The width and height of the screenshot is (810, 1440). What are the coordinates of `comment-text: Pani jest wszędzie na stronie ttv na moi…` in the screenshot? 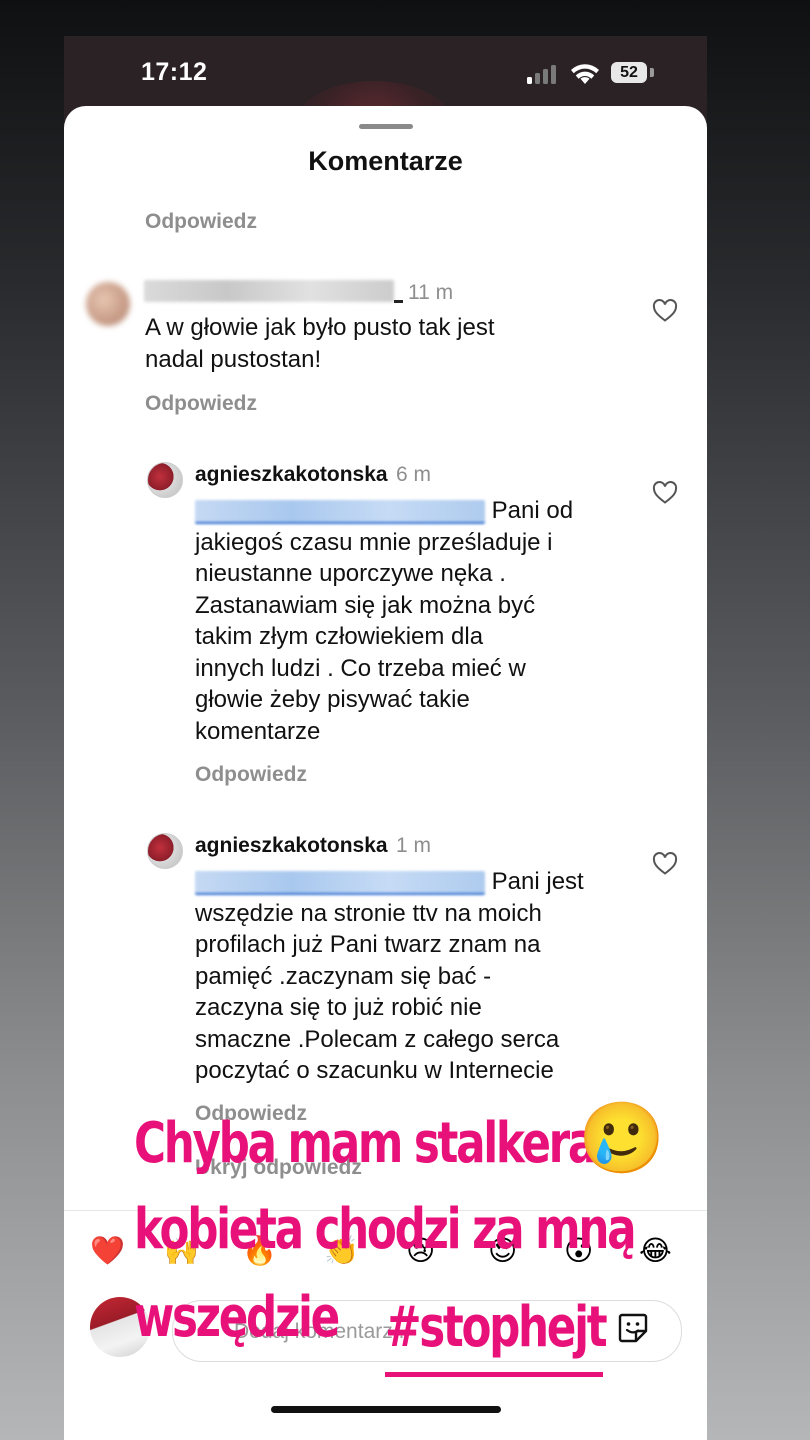 It's located at (389, 976).